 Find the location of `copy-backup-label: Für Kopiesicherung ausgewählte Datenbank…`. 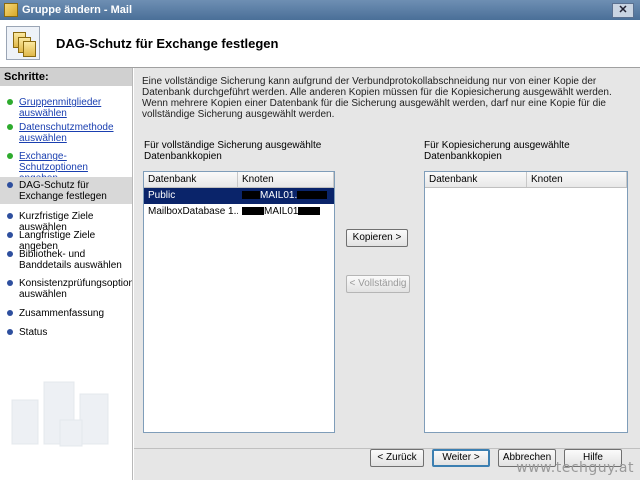

copy-backup-label: Für Kopiesicherung ausgewählte Datenbank… is located at coordinates (497, 151).